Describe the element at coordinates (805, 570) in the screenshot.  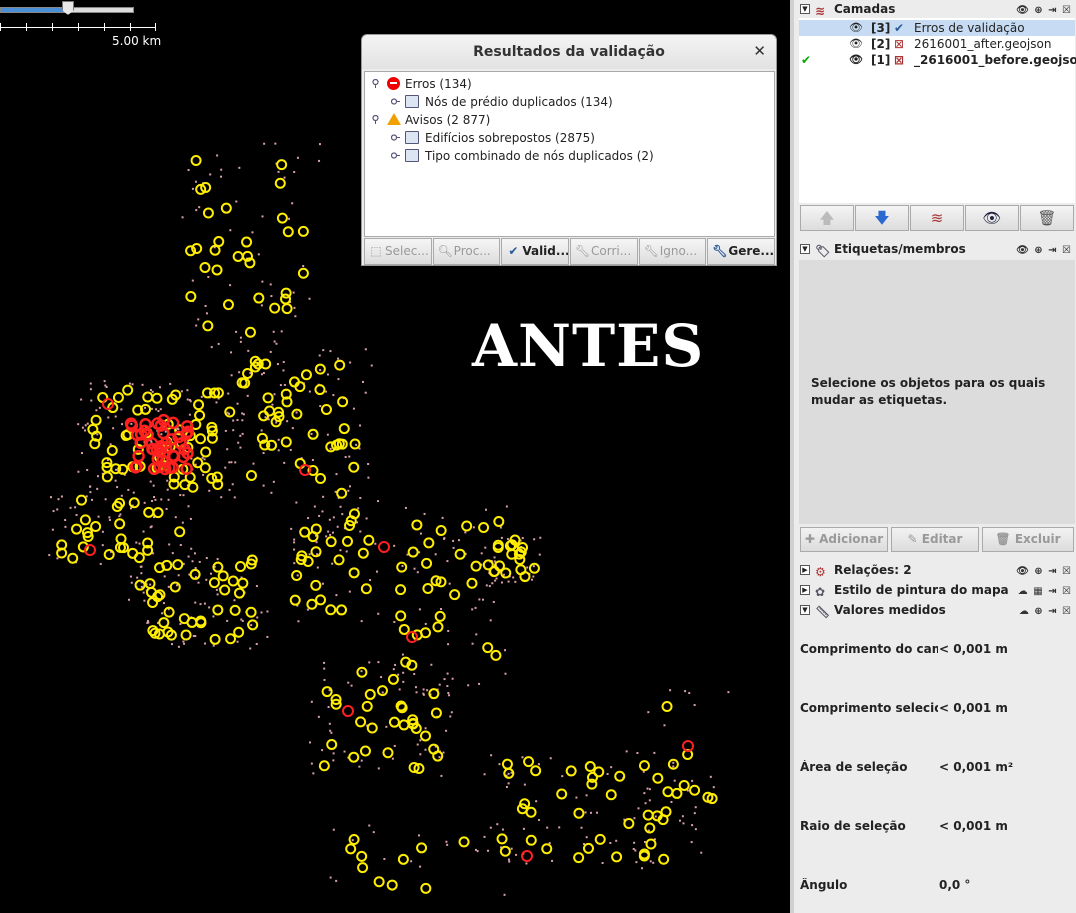
I see `expand-toggle-icon: ▶` at that location.